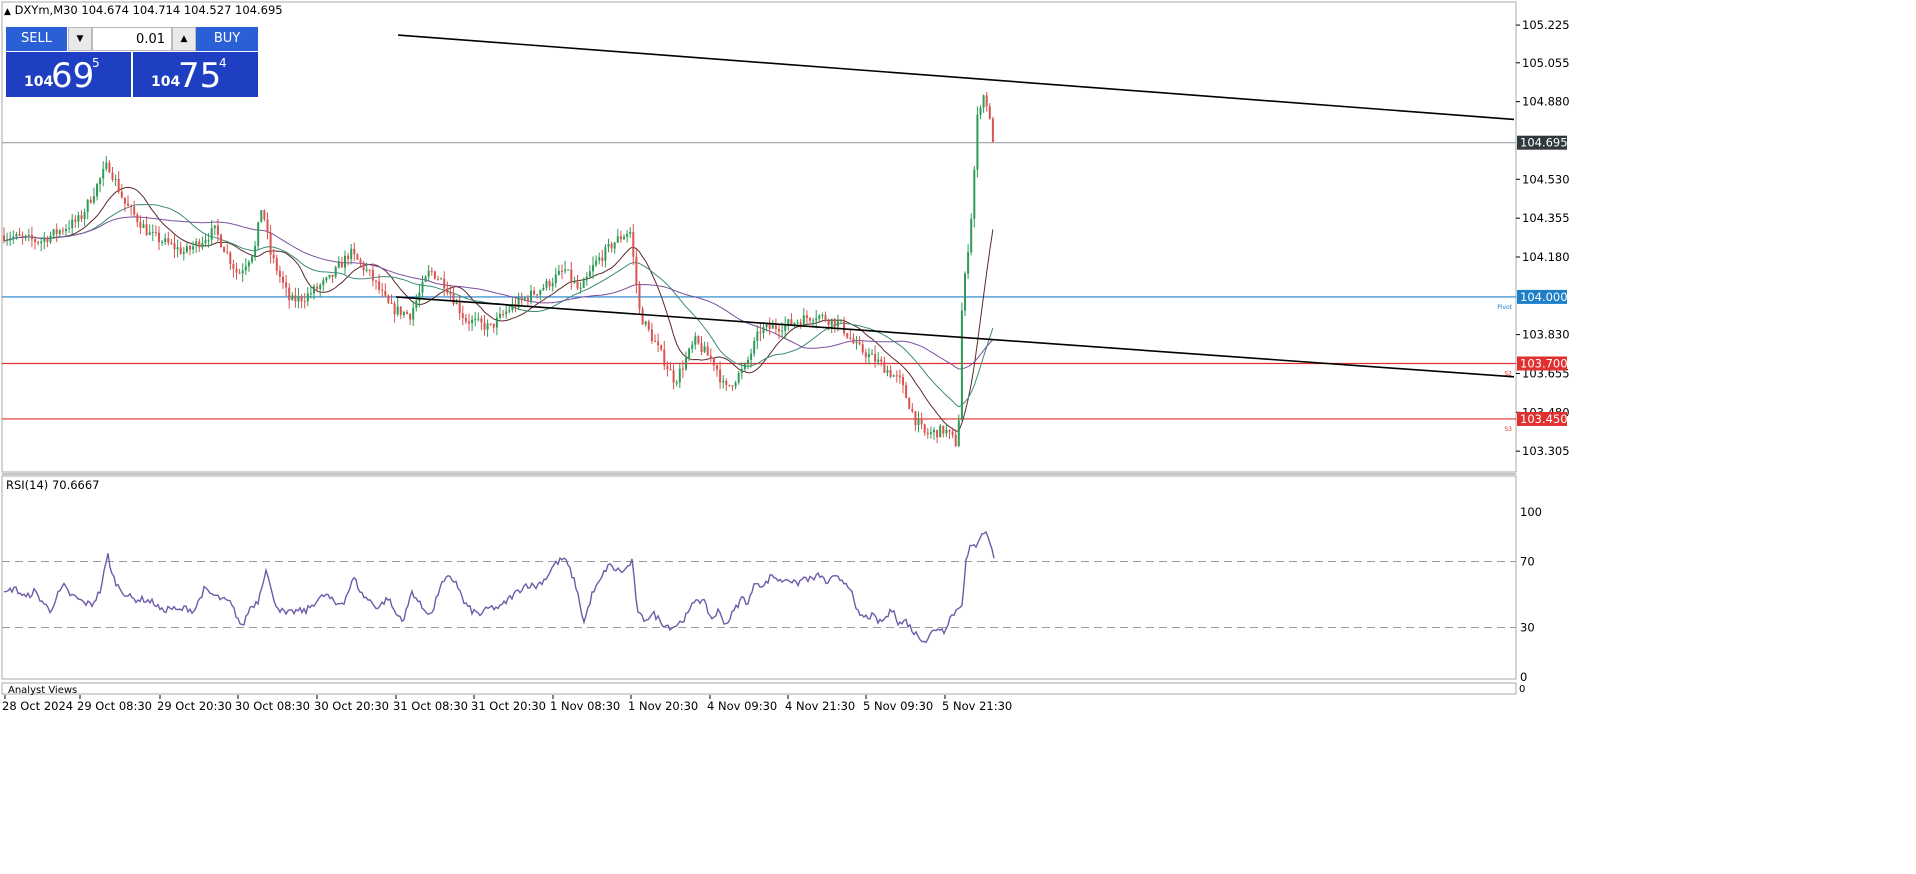  I want to click on buy-quote: 104 75 4, so click(195, 74).